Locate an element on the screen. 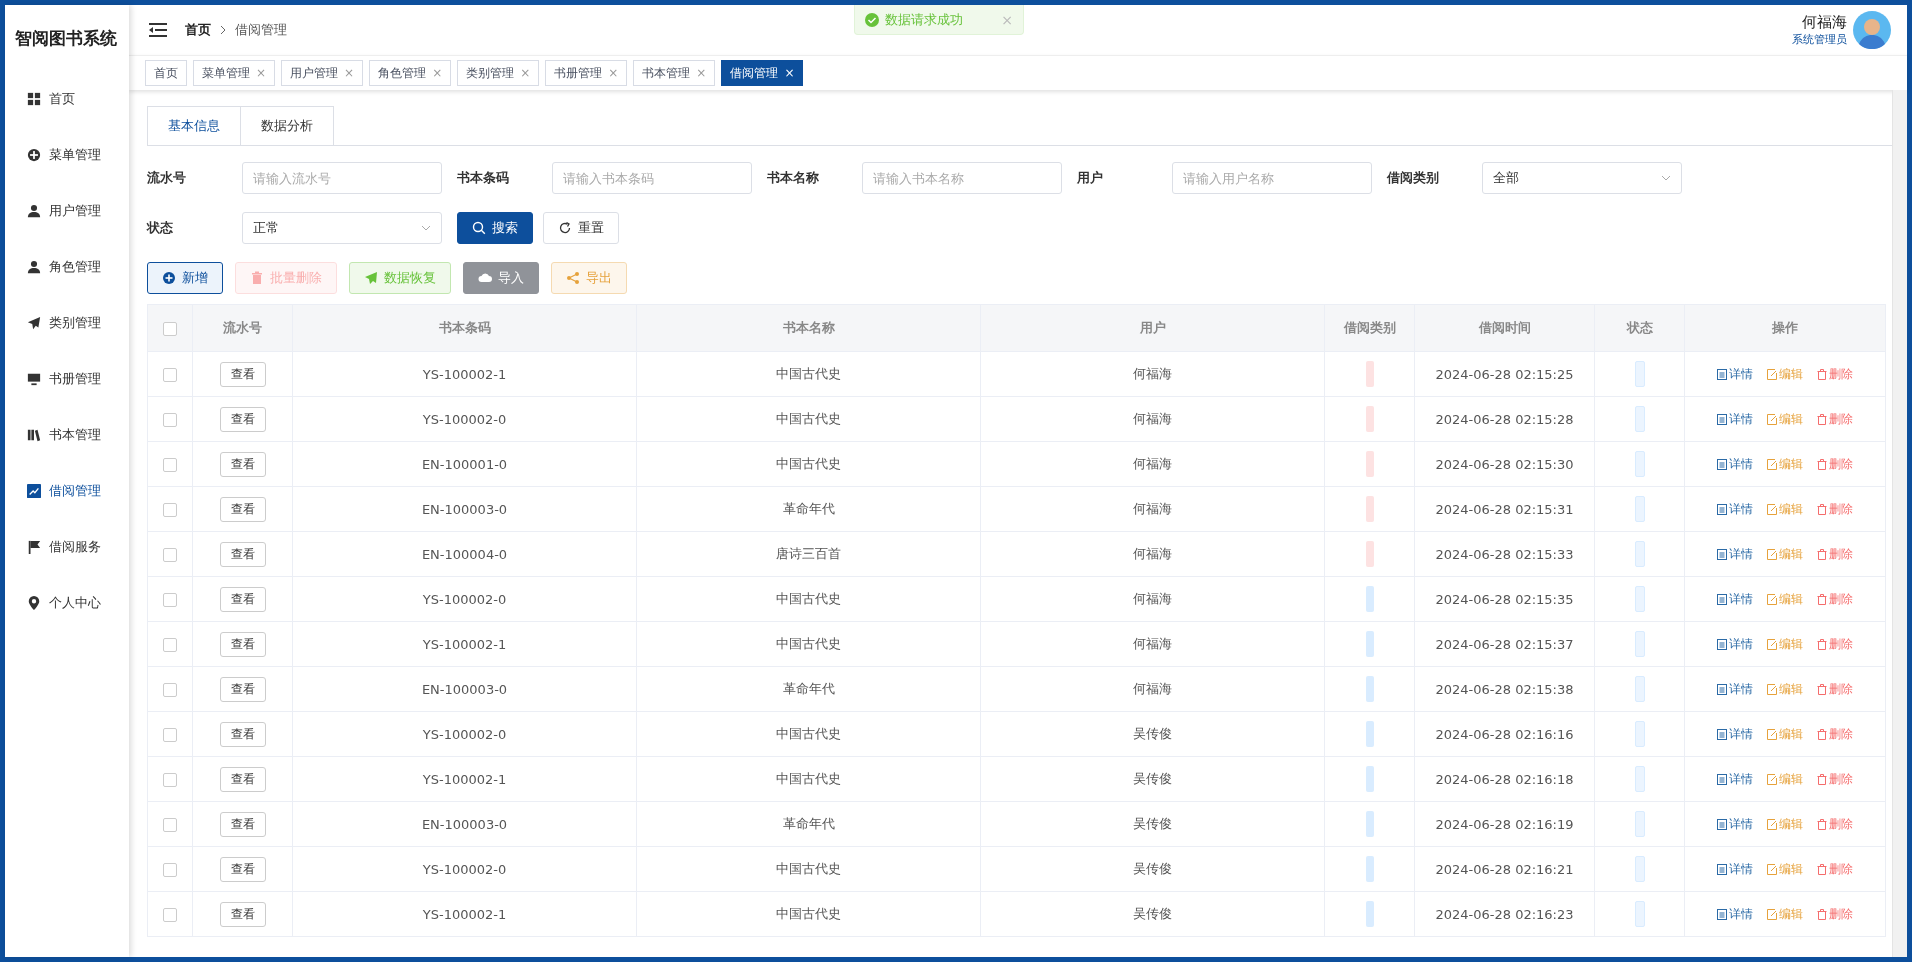 The image size is (1912, 962). page-tab: 菜单管理 × is located at coordinates (234, 73).